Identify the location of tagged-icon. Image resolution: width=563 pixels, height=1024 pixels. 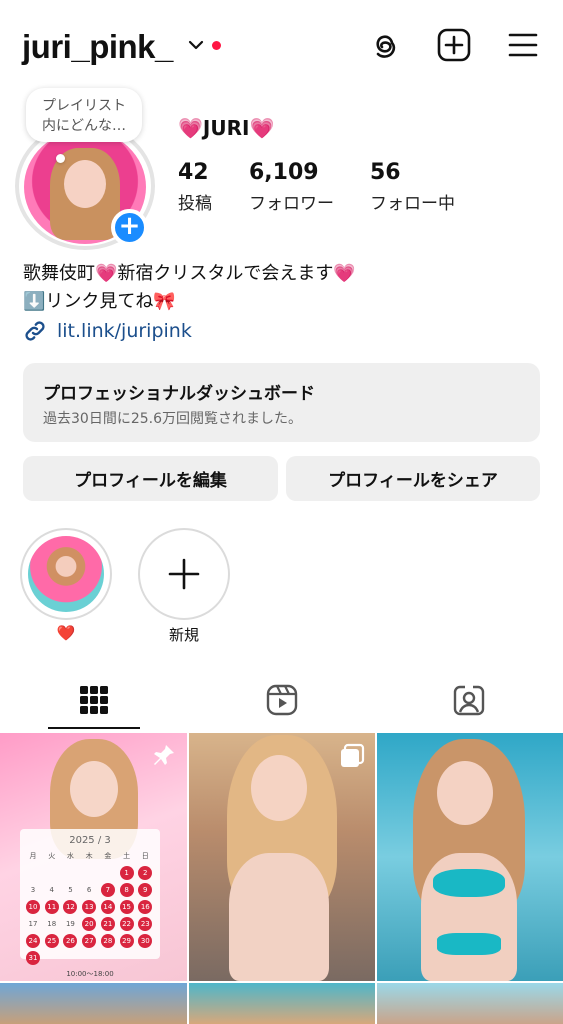
(469, 700).